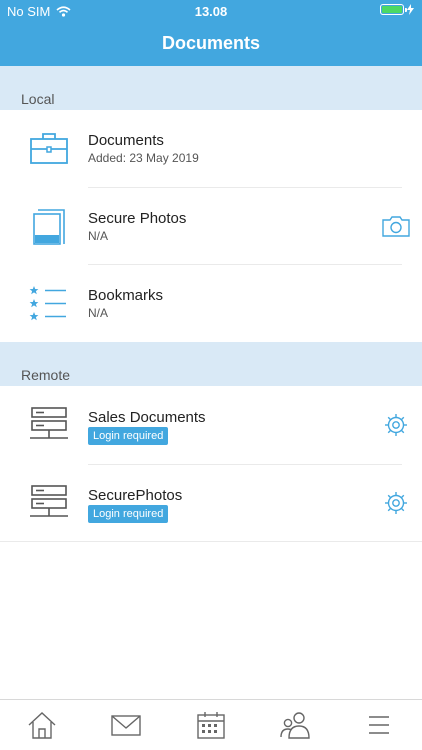 The image size is (422, 750). What do you see at coordinates (49, 227) in the screenshot?
I see `photos-icon` at bounding box center [49, 227].